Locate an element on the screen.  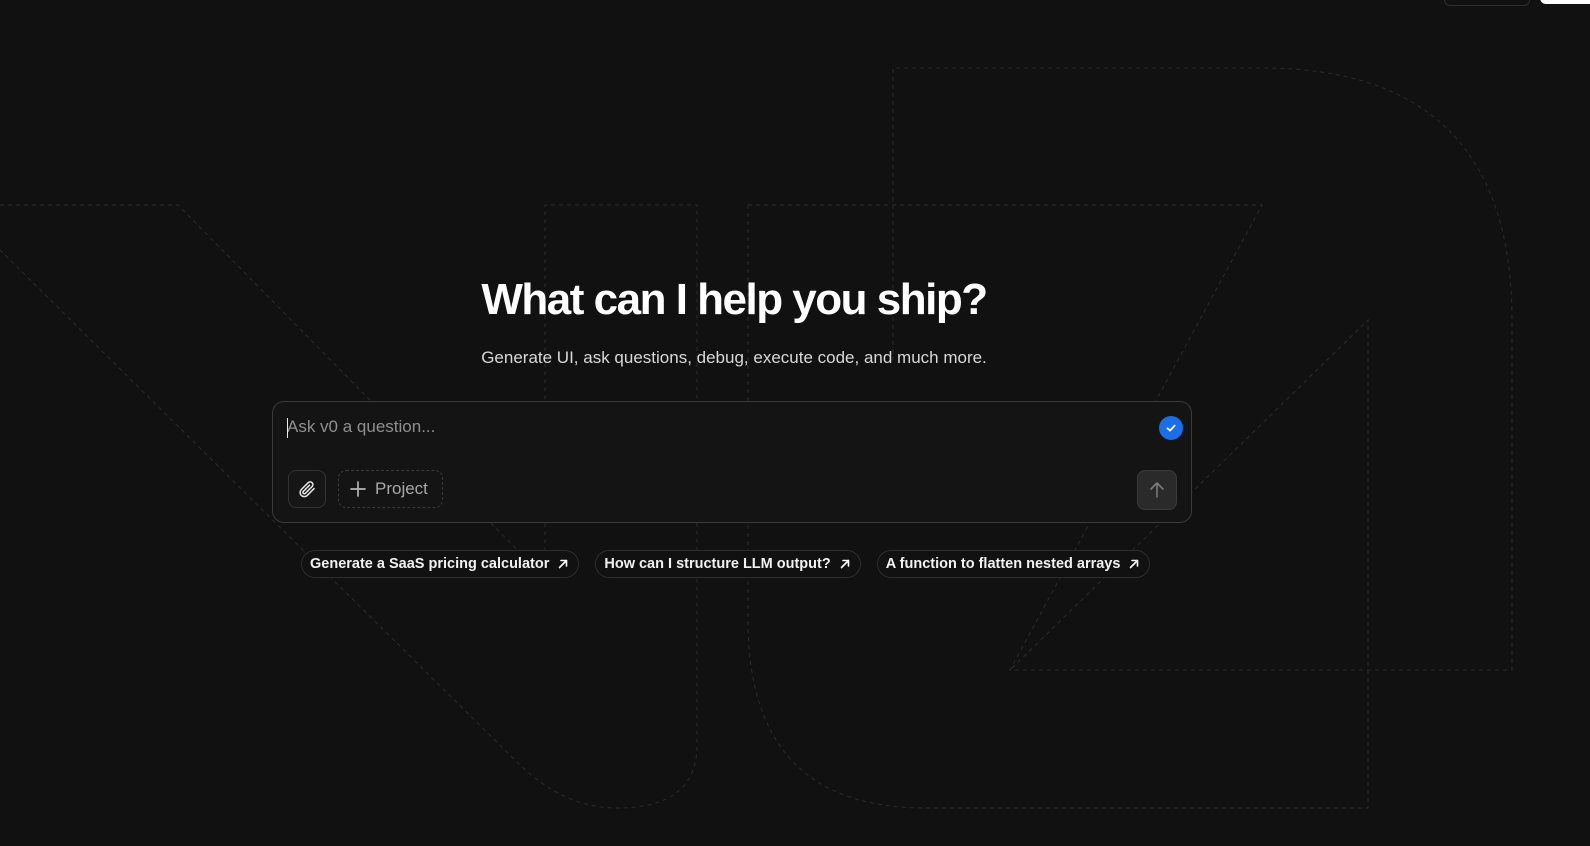
project-button-label: Project is located at coordinates (401, 488).